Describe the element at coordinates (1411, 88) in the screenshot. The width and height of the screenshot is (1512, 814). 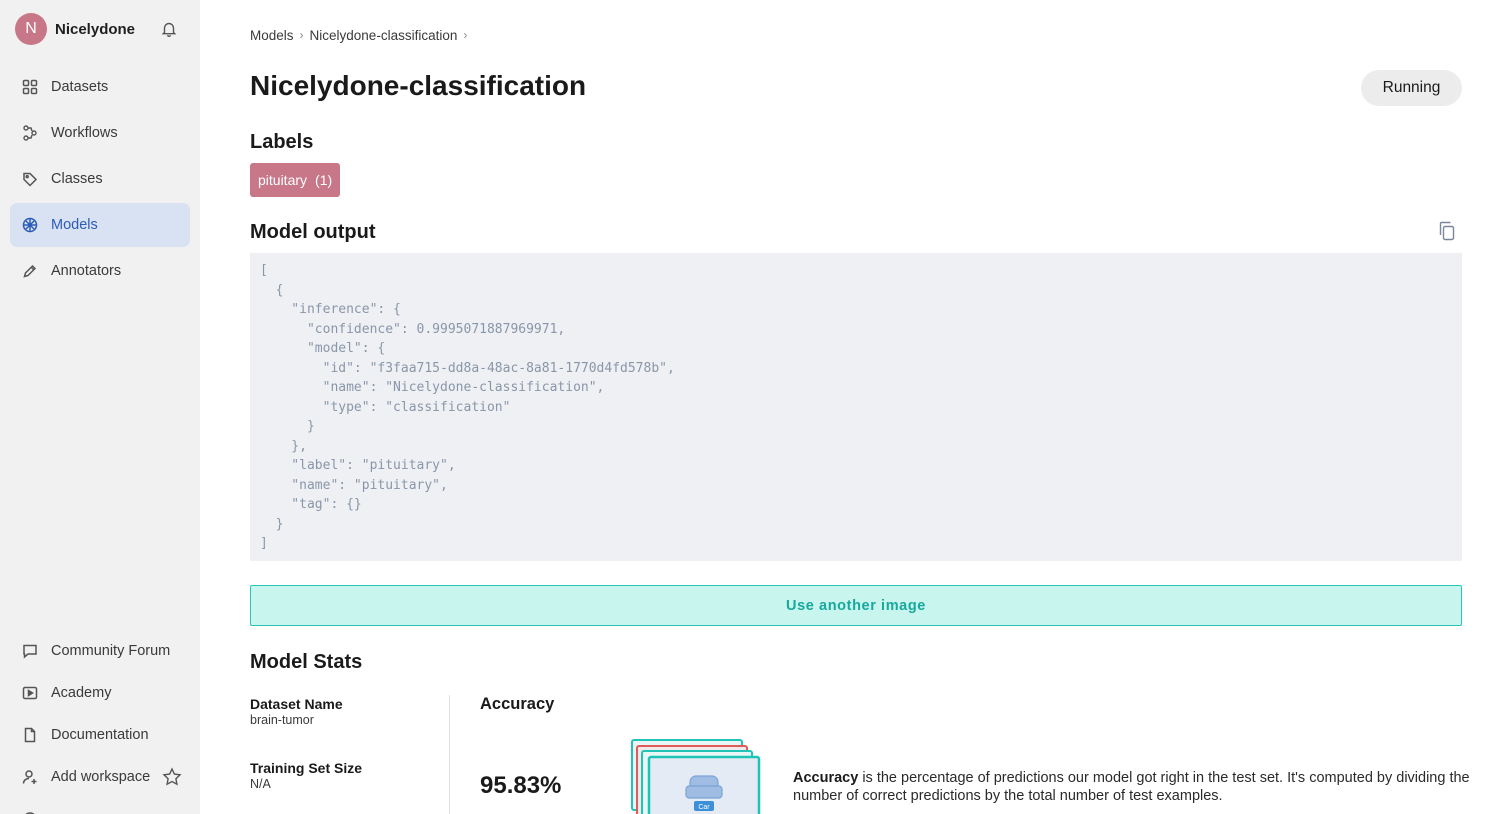
I see `status-button: Running` at that location.